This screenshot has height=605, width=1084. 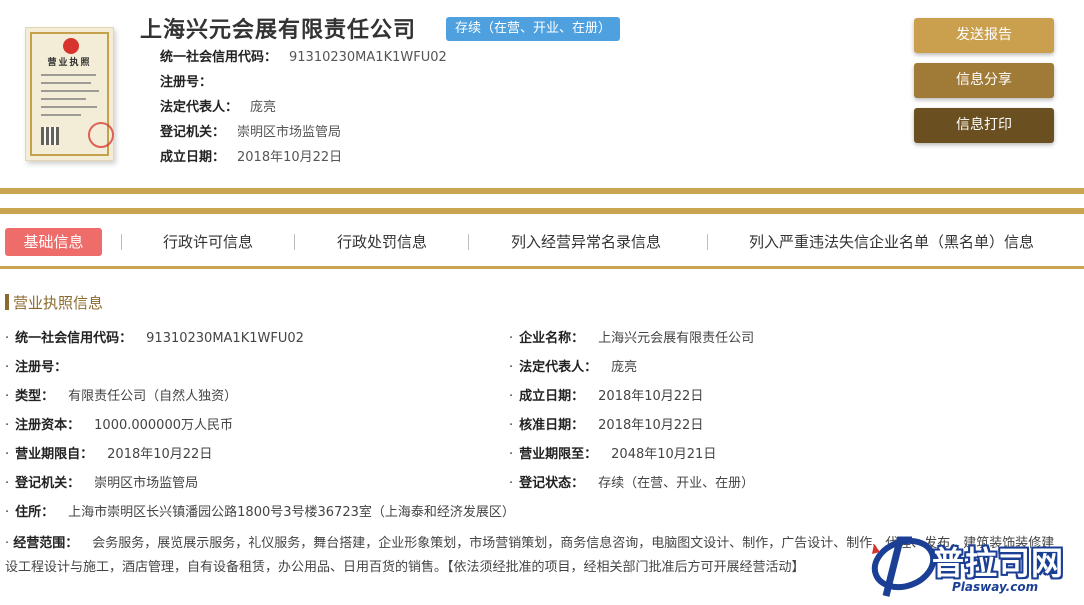 I want to click on detail-row-approval-date: · 核准日期： 2018年10月22日, so click(x=606, y=426).